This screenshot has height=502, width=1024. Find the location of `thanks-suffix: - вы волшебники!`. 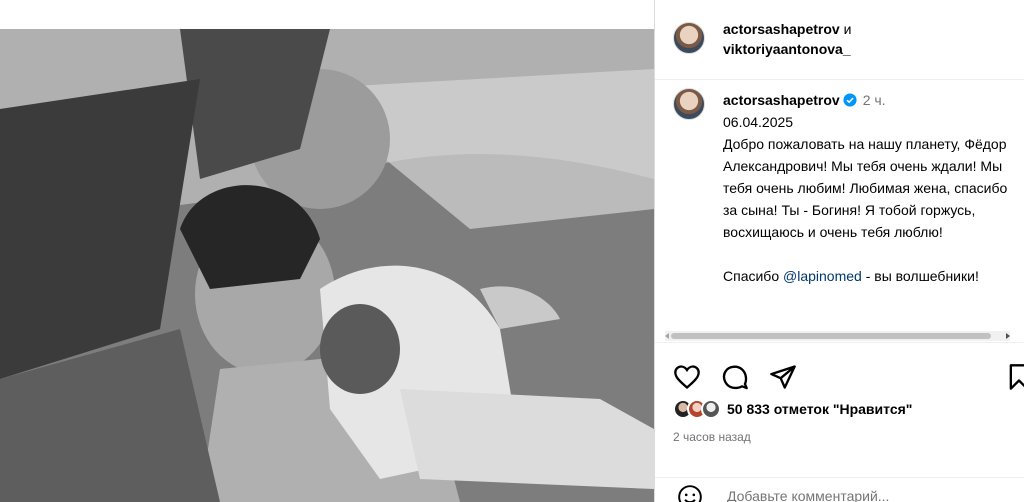

thanks-suffix: - вы волшебники! is located at coordinates (920, 276).